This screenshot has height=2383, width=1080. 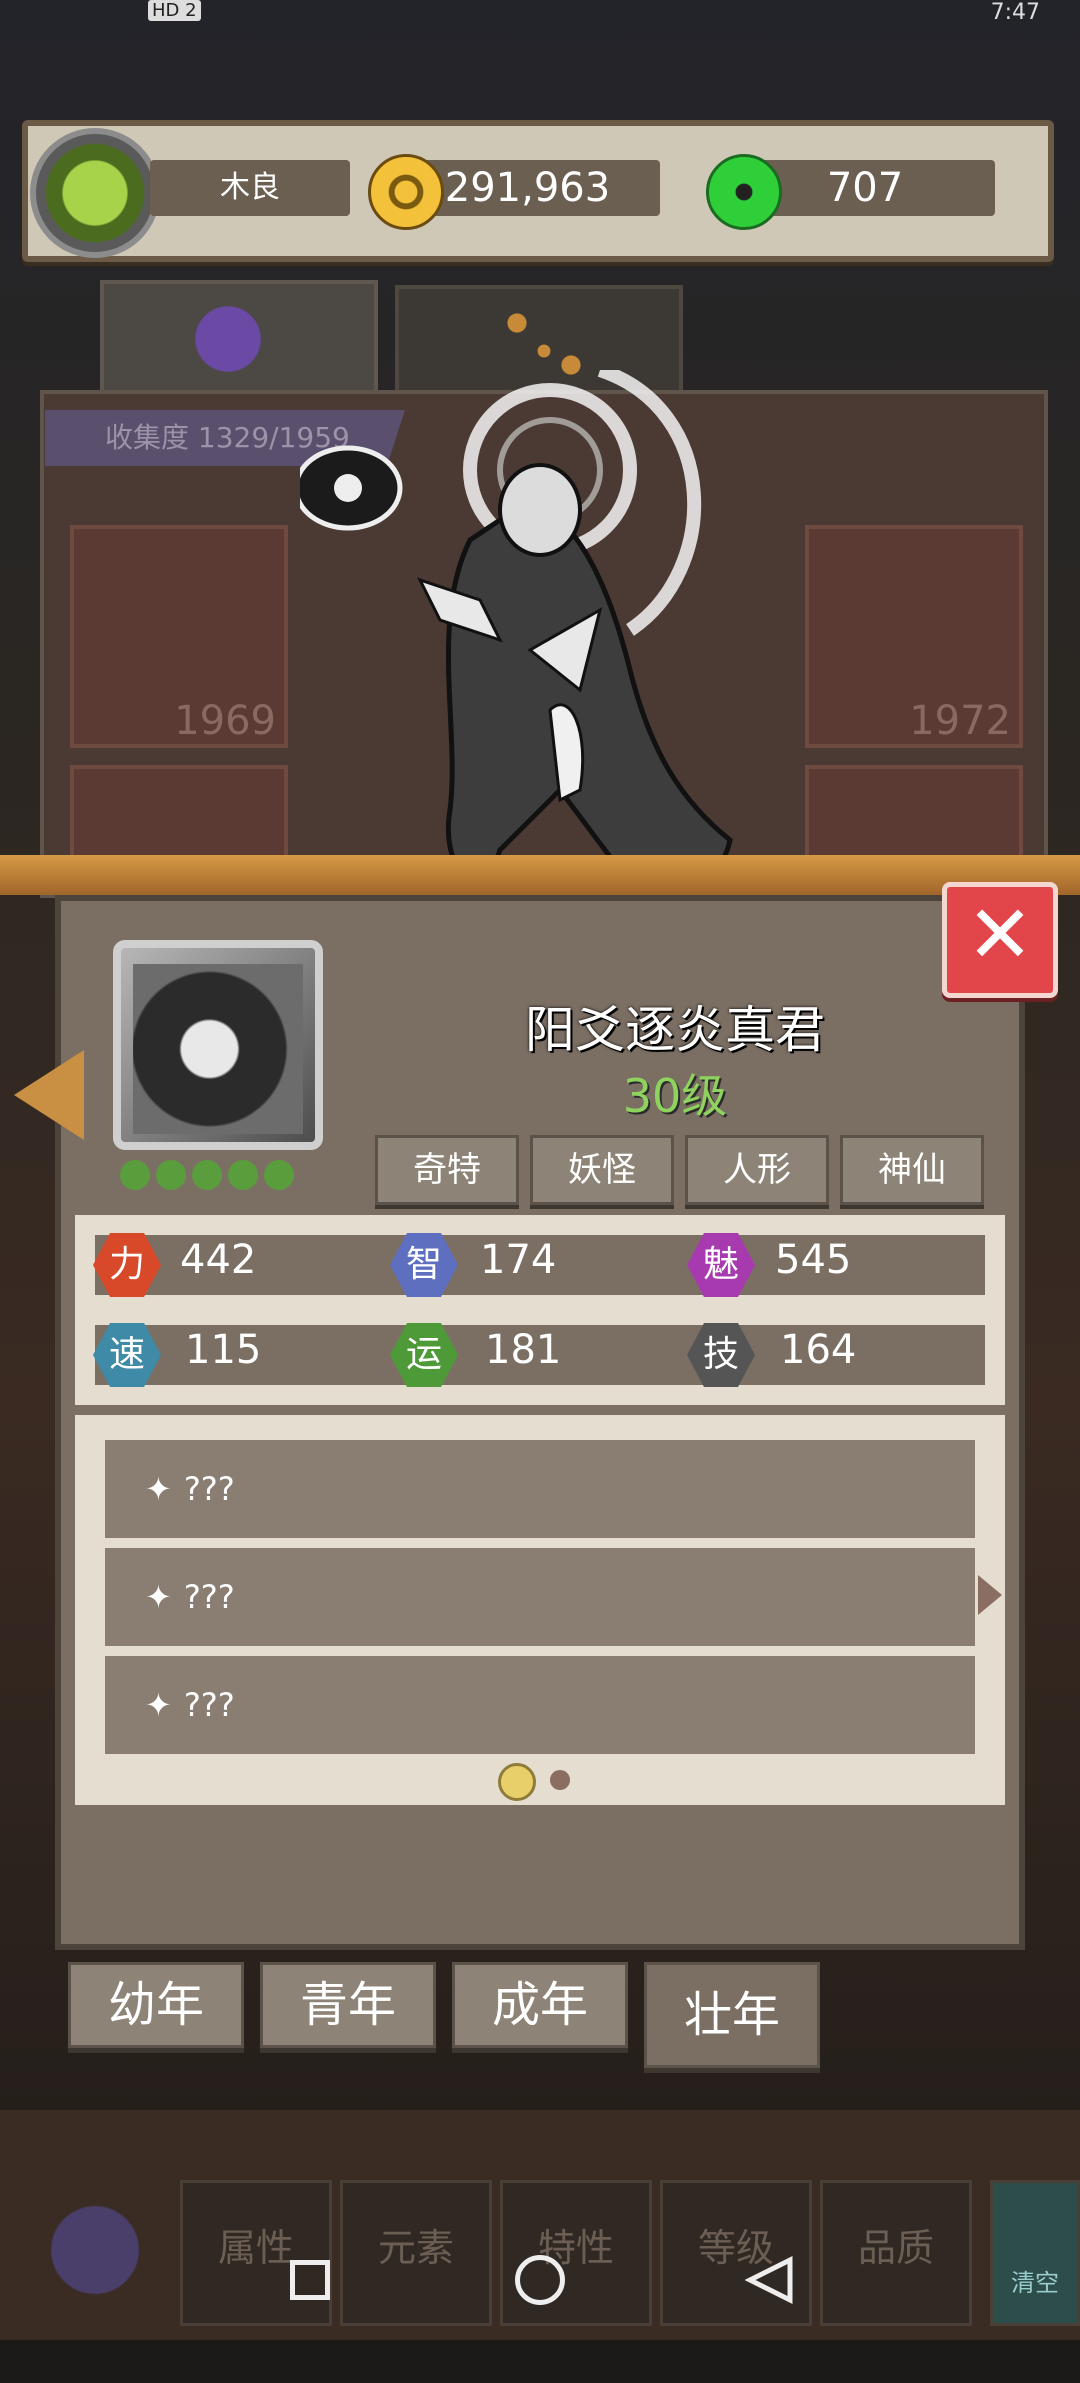 I want to click on hd-indicator: HD 2, so click(x=174, y=10).